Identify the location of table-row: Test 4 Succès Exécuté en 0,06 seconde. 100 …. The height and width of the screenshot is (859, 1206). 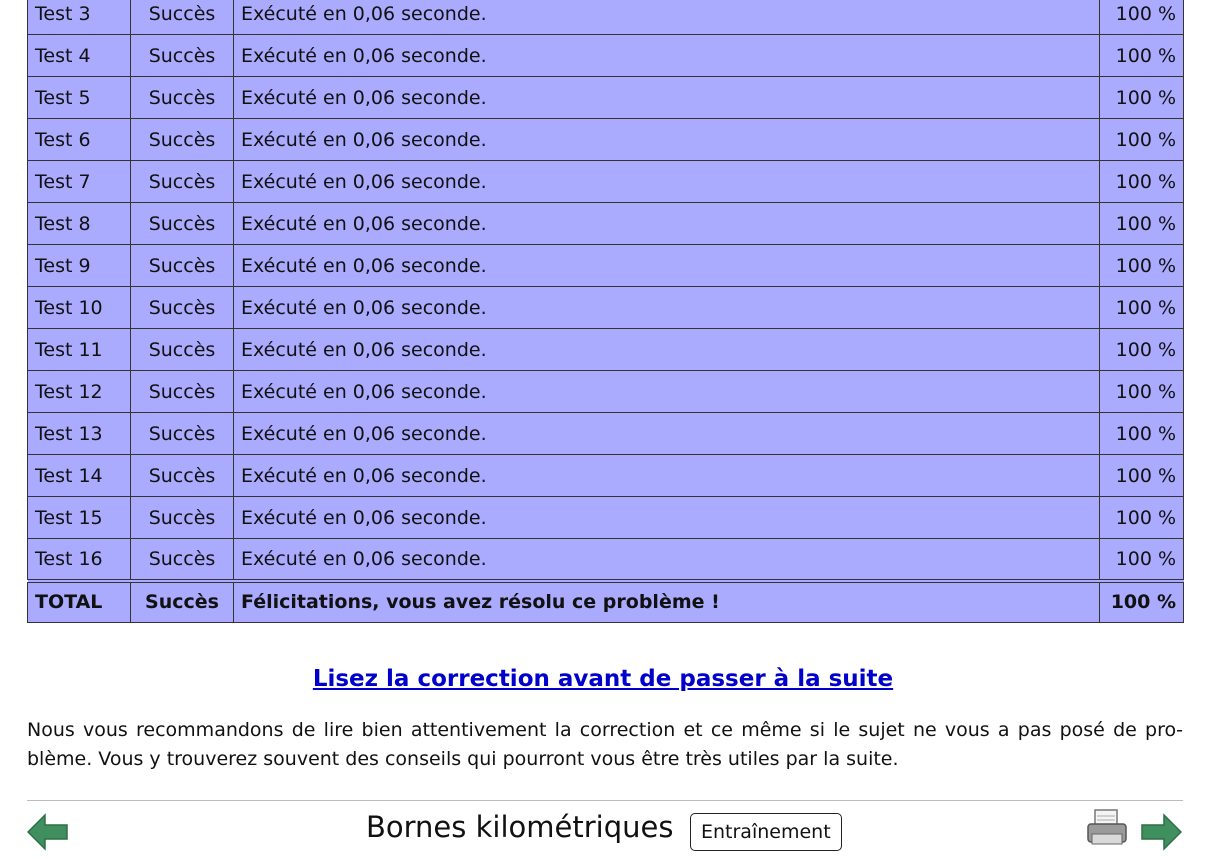
(605, 55).